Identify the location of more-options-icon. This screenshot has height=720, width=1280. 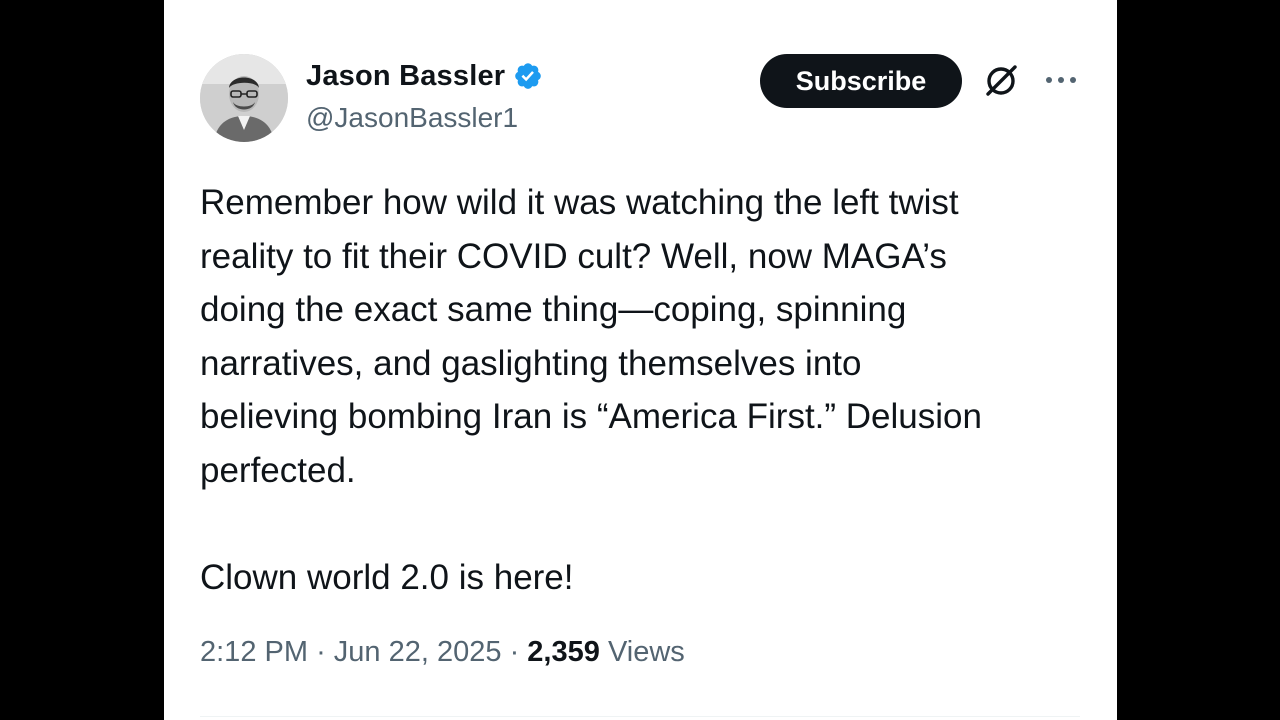
(1061, 80).